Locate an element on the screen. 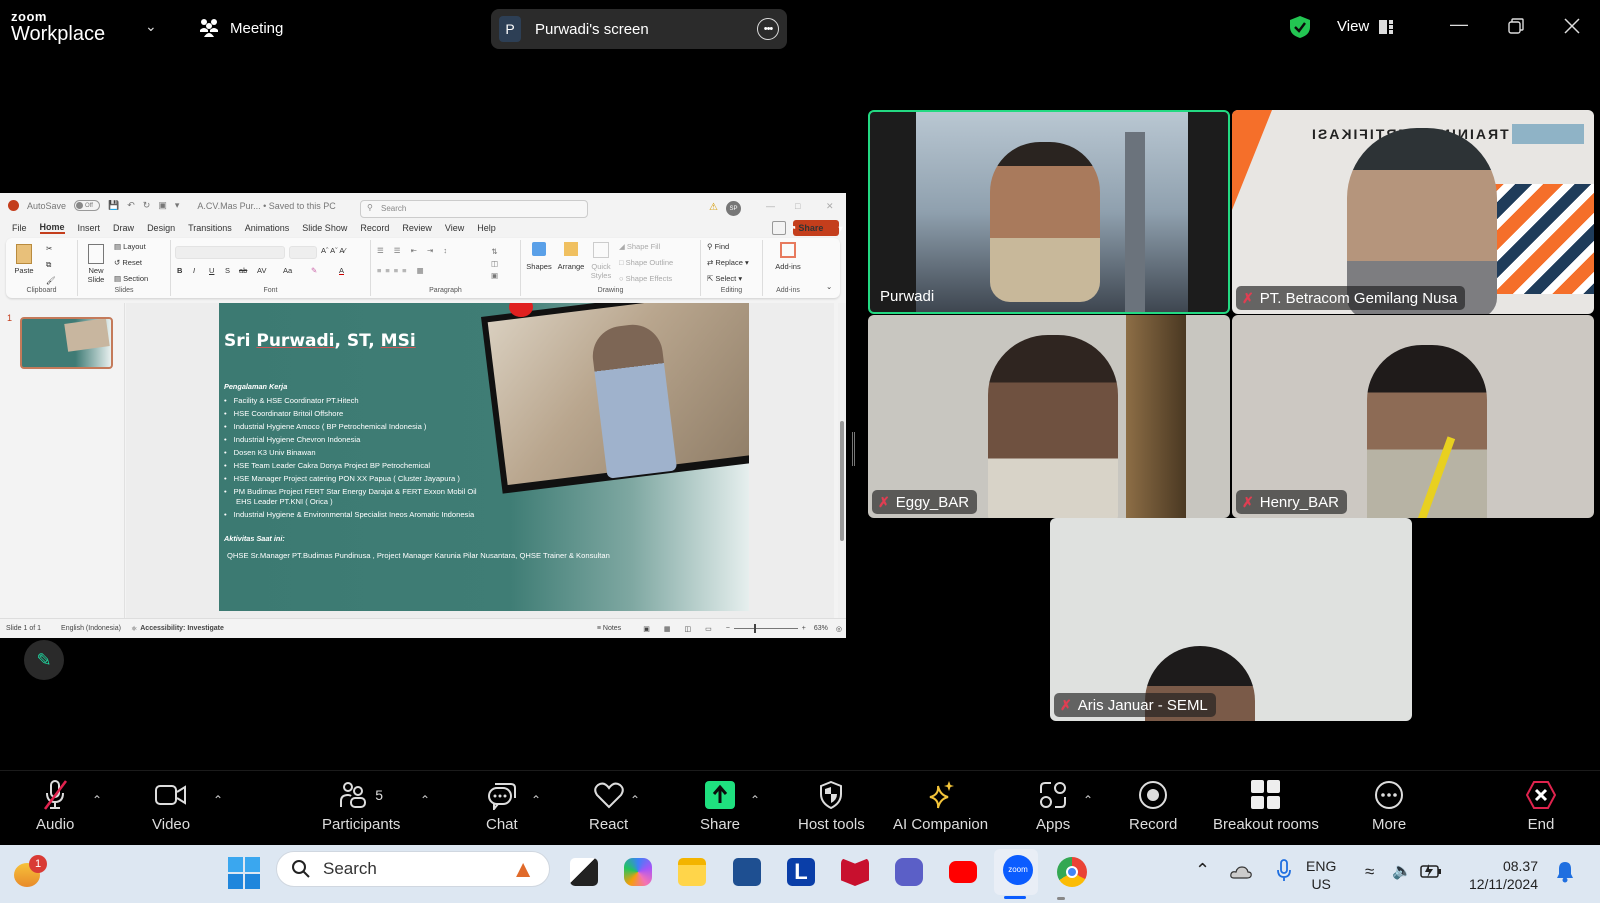  video-tile-henry: ✗ Henry_BAR is located at coordinates (1413, 416).